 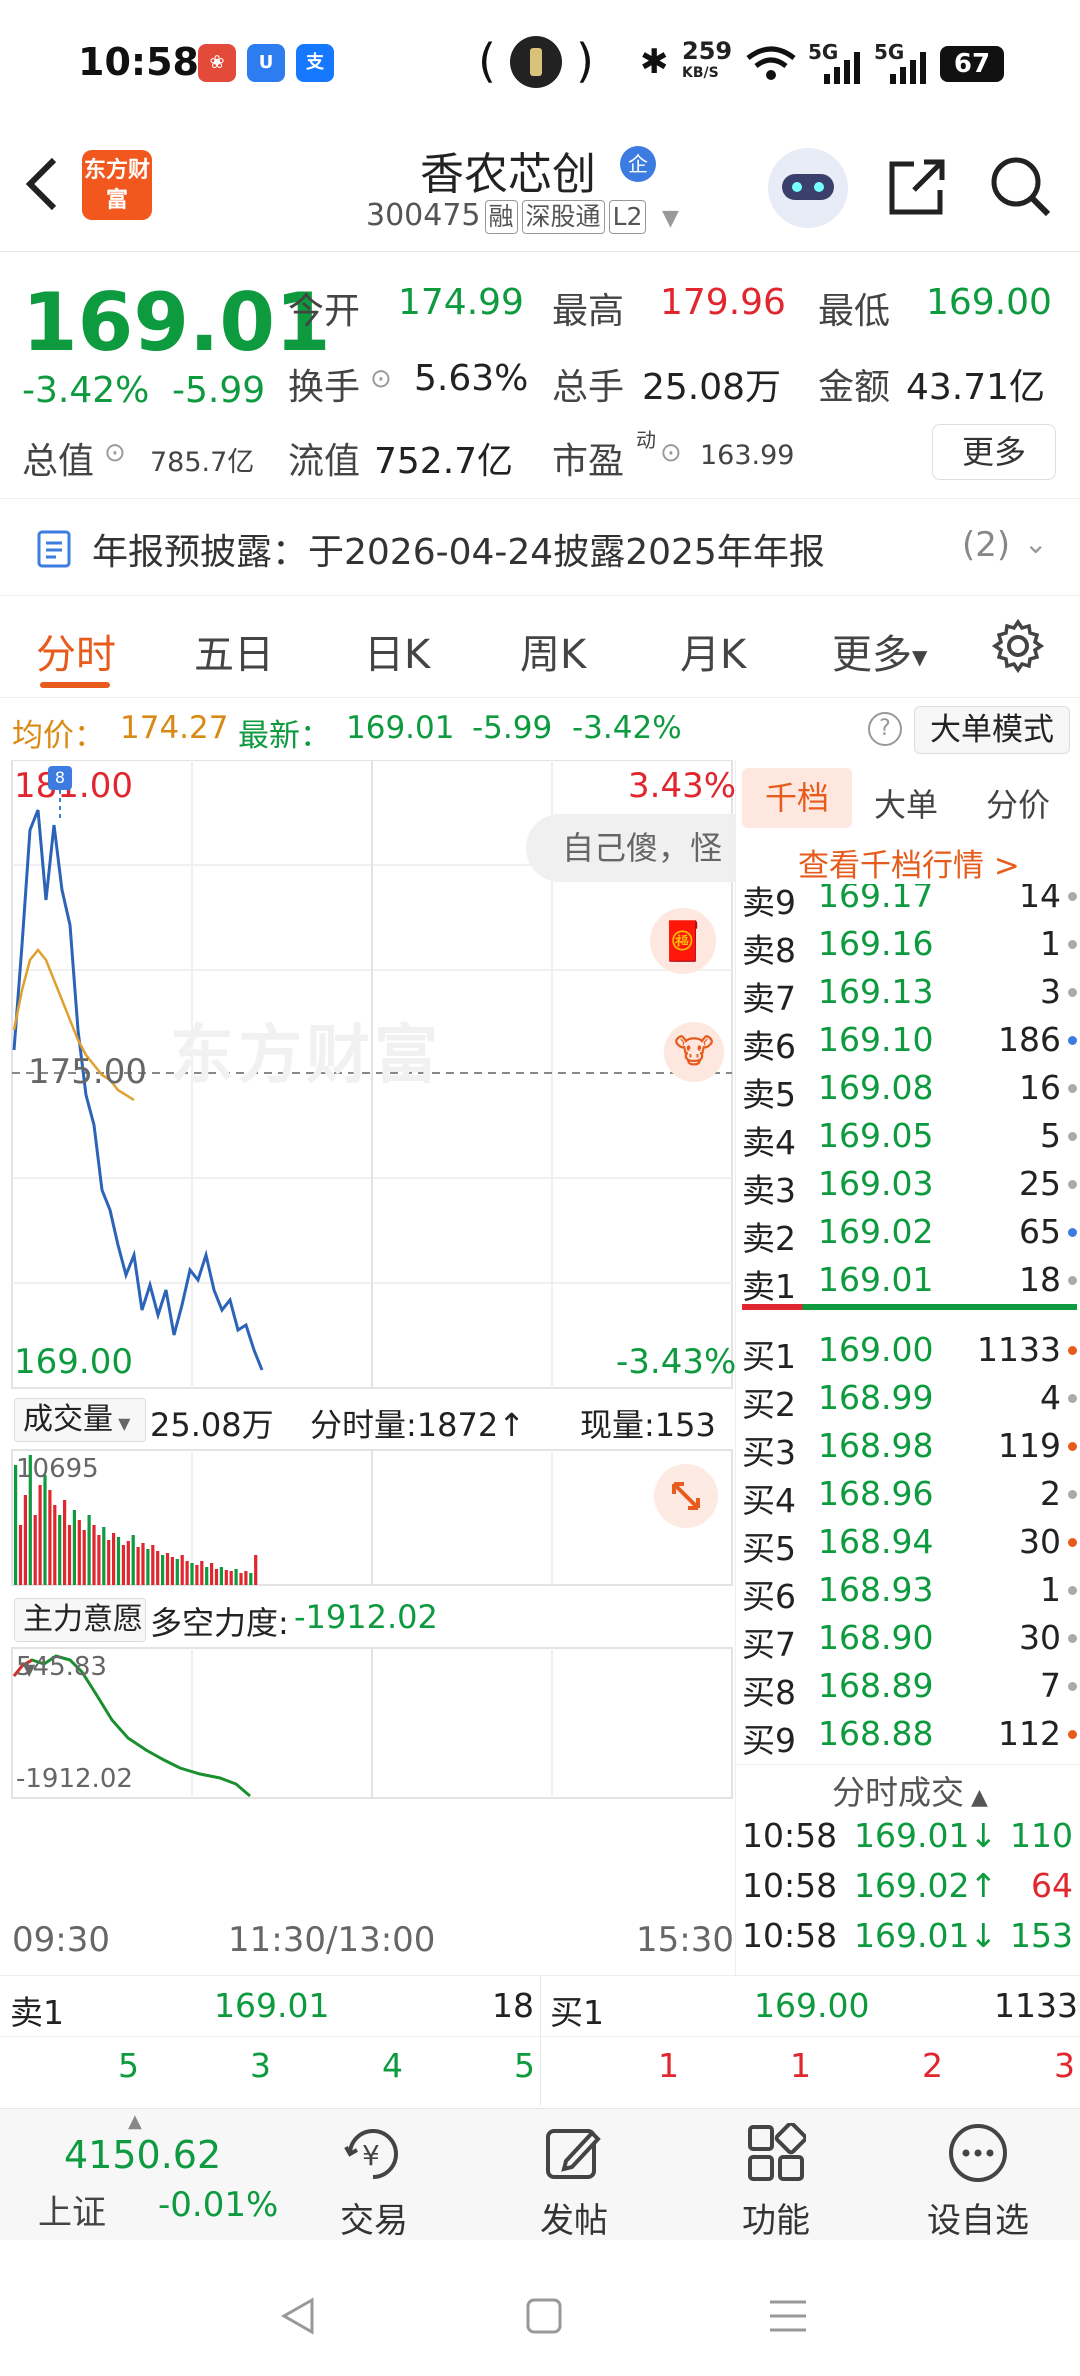 What do you see at coordinates (876, 1541) in the screenshot?
I see `level-price: 168.94` at bounding box center [876, 1541].